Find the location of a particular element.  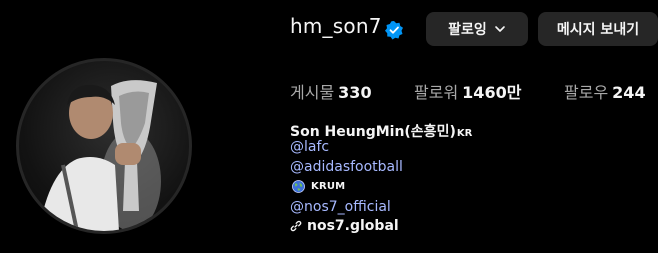

link-icon is located at coordinates (296, 226).